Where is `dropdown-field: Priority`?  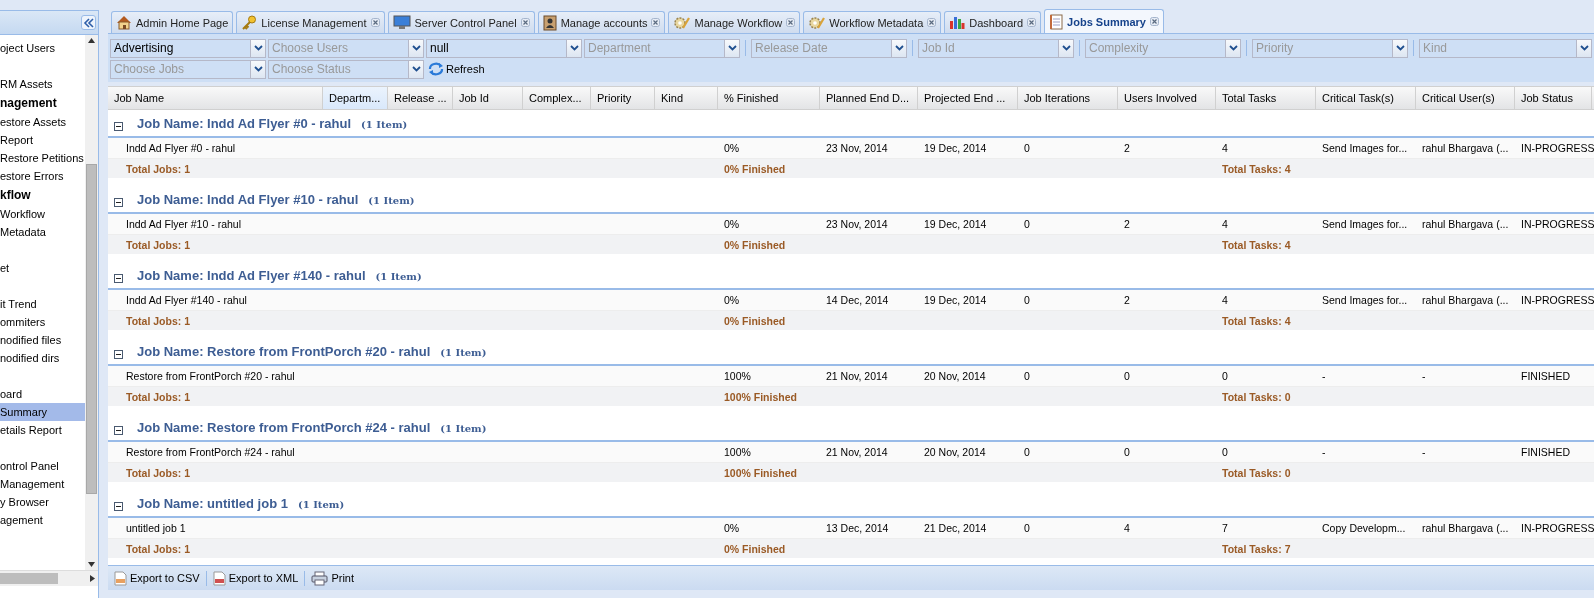
dropdown-field: Priority is located at coordinates (1322, 48).